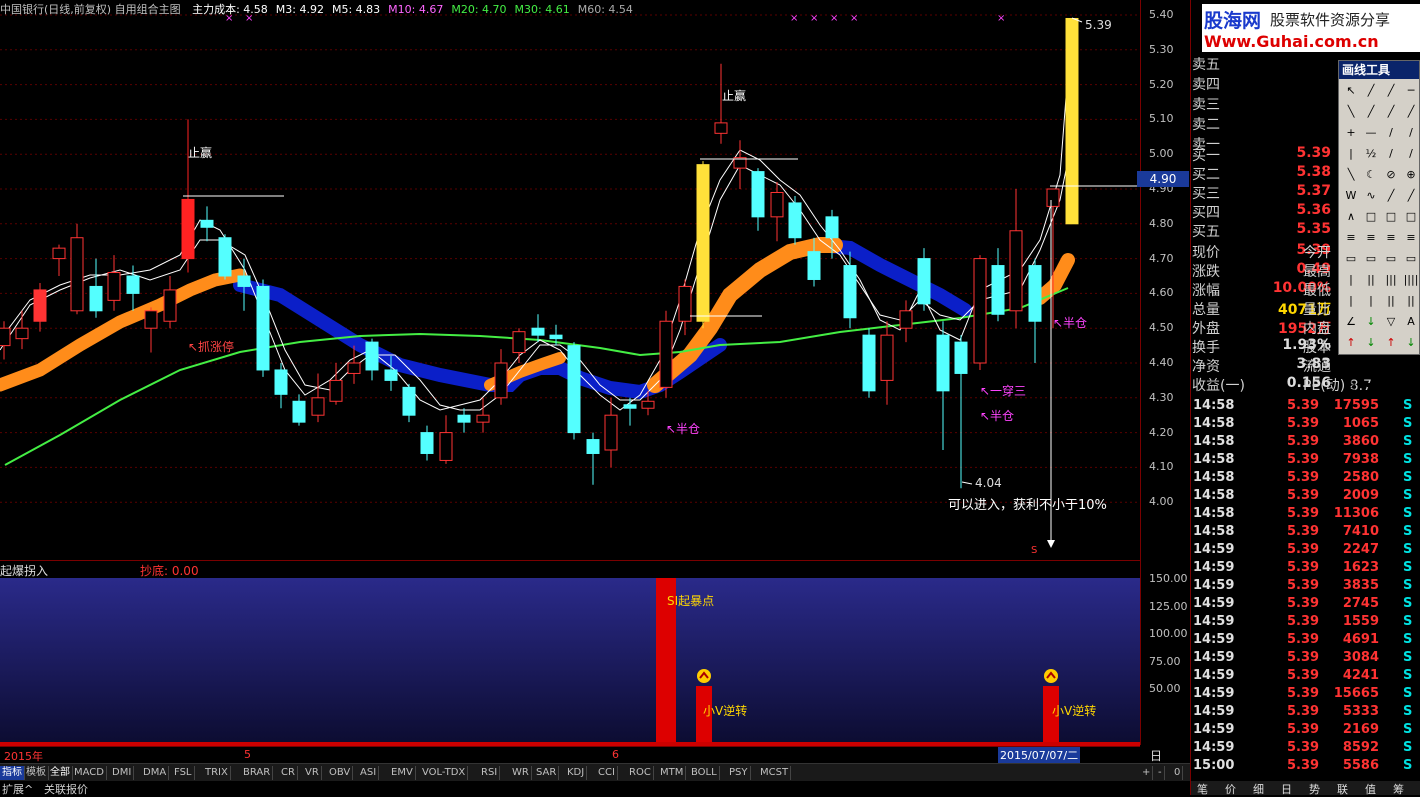 This screenshot has height=797, width=1420. Describe the element at coordinates (739, 773) in the screenshot. I see `indicator-tab: PSY` at that location.